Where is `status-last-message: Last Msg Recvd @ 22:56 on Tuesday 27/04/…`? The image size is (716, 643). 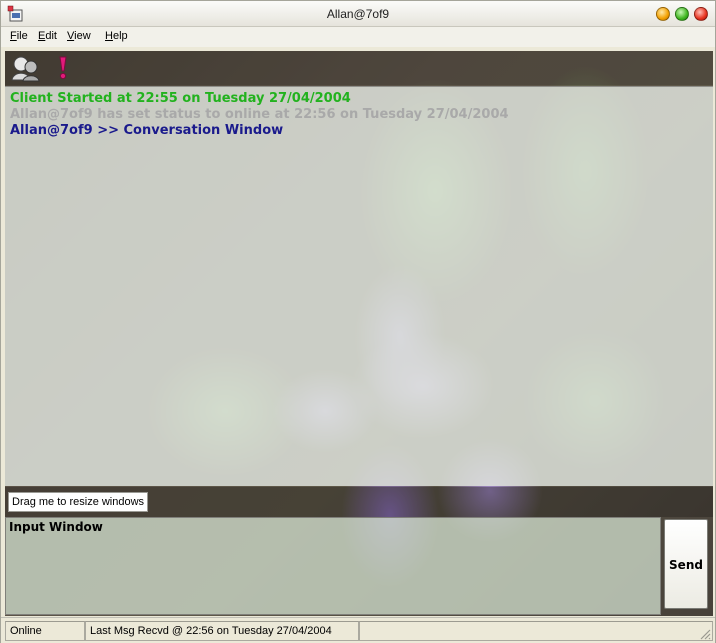
status-last-message: Last Msg Recvd @ 22:56 on Tuesday 27/04/… is located at coordinates (222, 631).